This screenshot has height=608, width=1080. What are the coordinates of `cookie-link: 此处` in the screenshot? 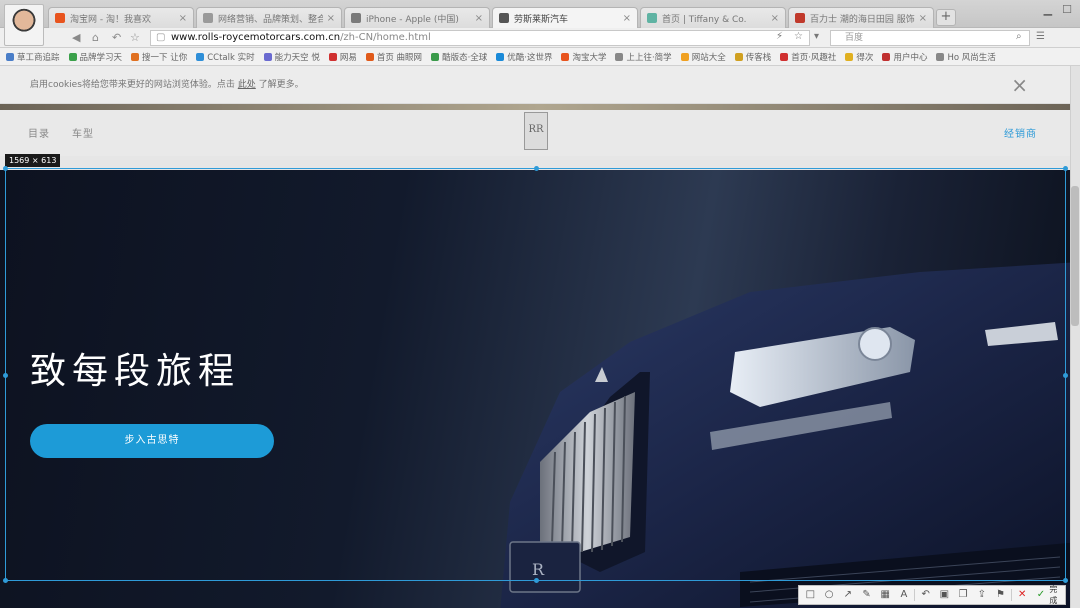 It's located at (247, 85).